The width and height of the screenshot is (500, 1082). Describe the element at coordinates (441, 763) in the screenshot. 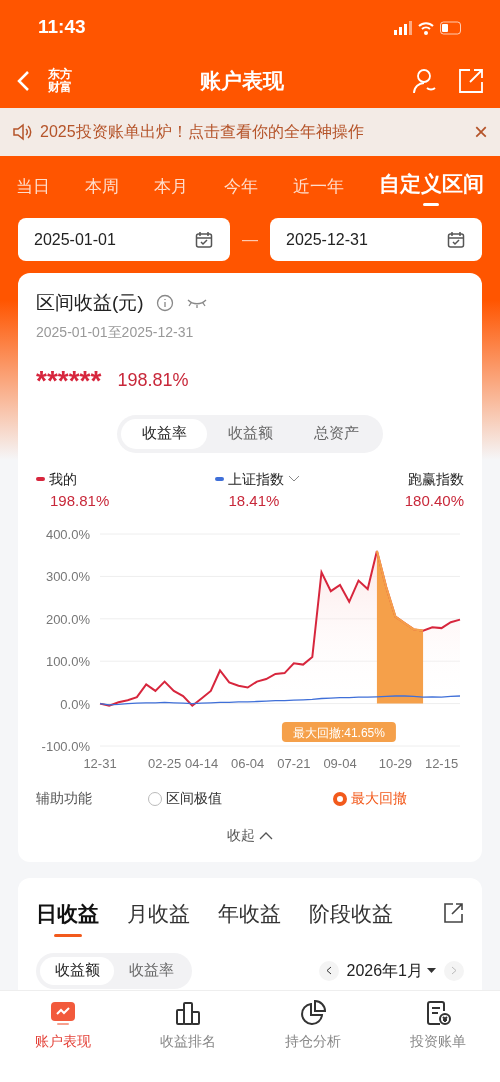

I see `x-axis-label: 12-15` at that location.